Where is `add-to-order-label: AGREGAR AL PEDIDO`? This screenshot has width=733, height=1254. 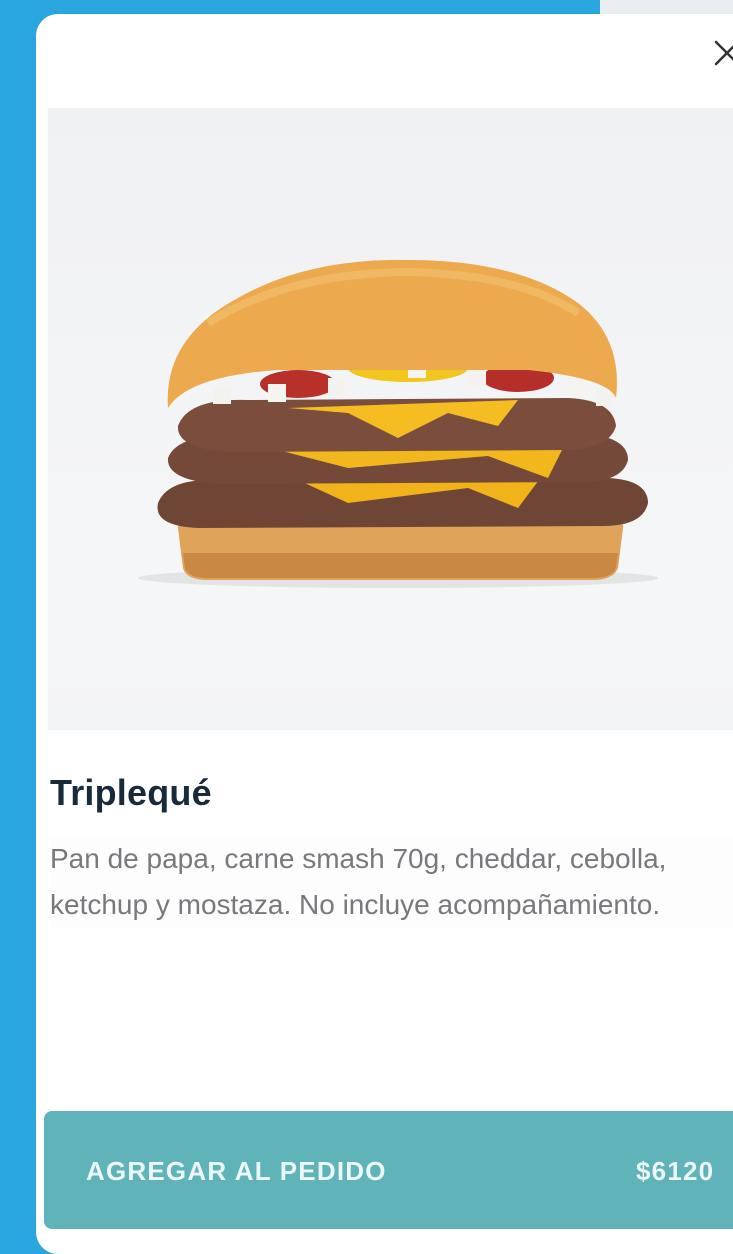 add-to-order-label: AGREGAR AL PEDIDO is located at coordinates (236, 1171).